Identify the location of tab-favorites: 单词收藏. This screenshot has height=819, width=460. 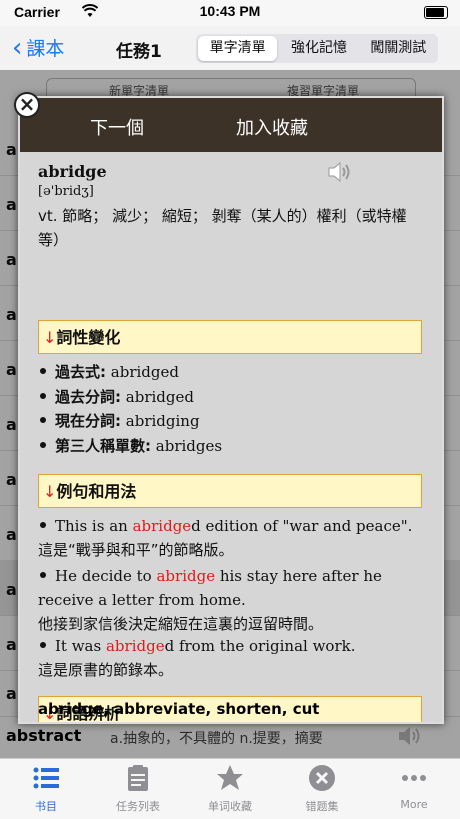
(230, 788).